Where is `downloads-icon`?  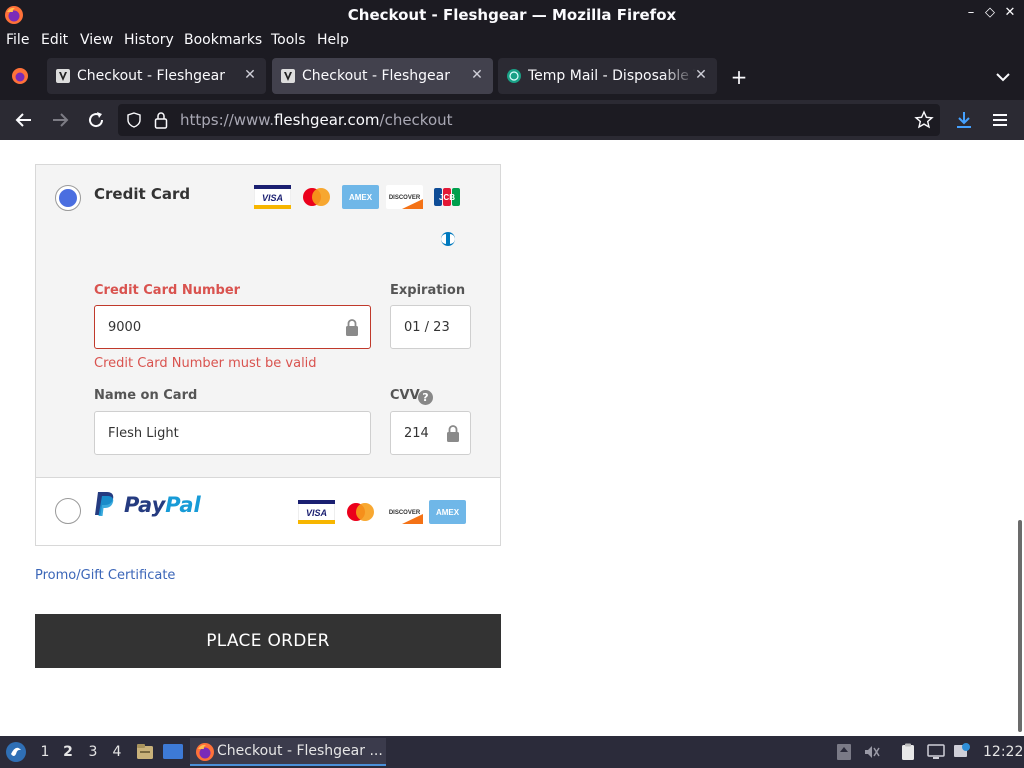
downloads-icon is located at coordinates (964, 120).